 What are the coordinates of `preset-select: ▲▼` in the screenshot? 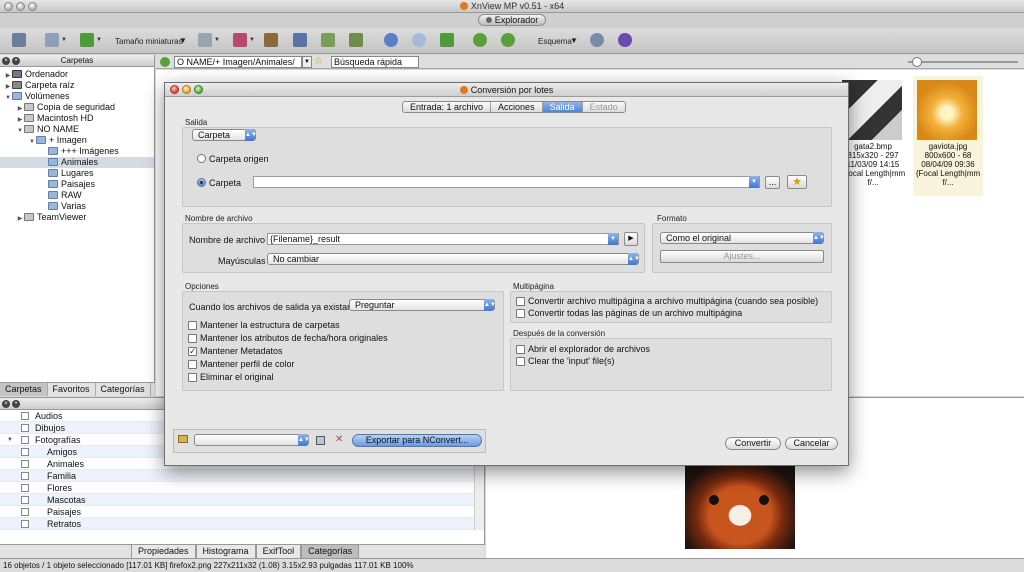 It's located at (252, 440).